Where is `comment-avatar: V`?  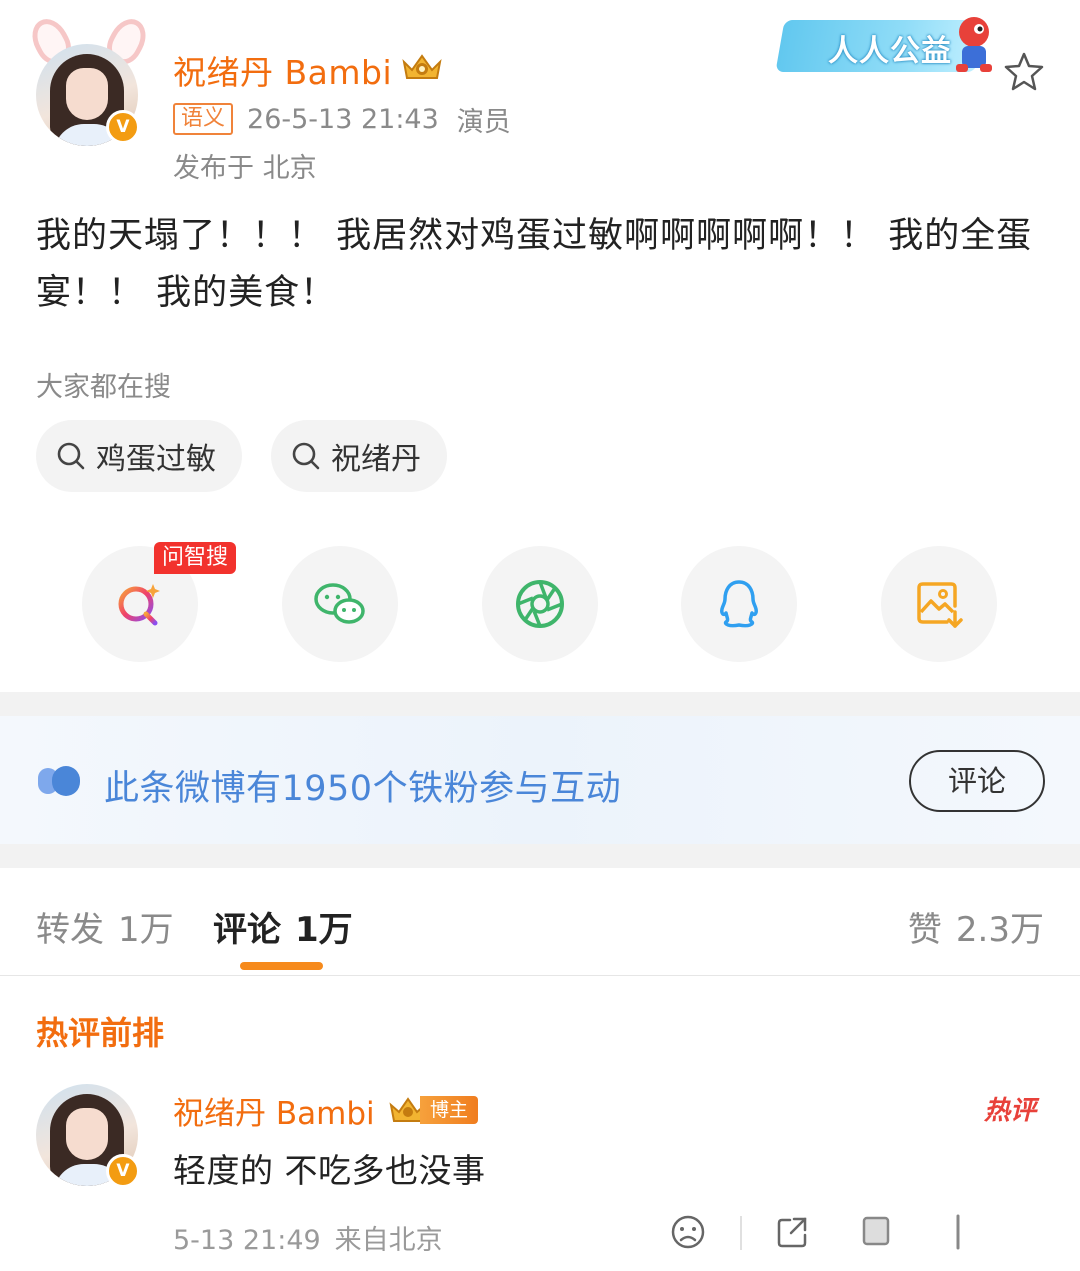
comment-avatar: V is located at coordinates (88, 1139).